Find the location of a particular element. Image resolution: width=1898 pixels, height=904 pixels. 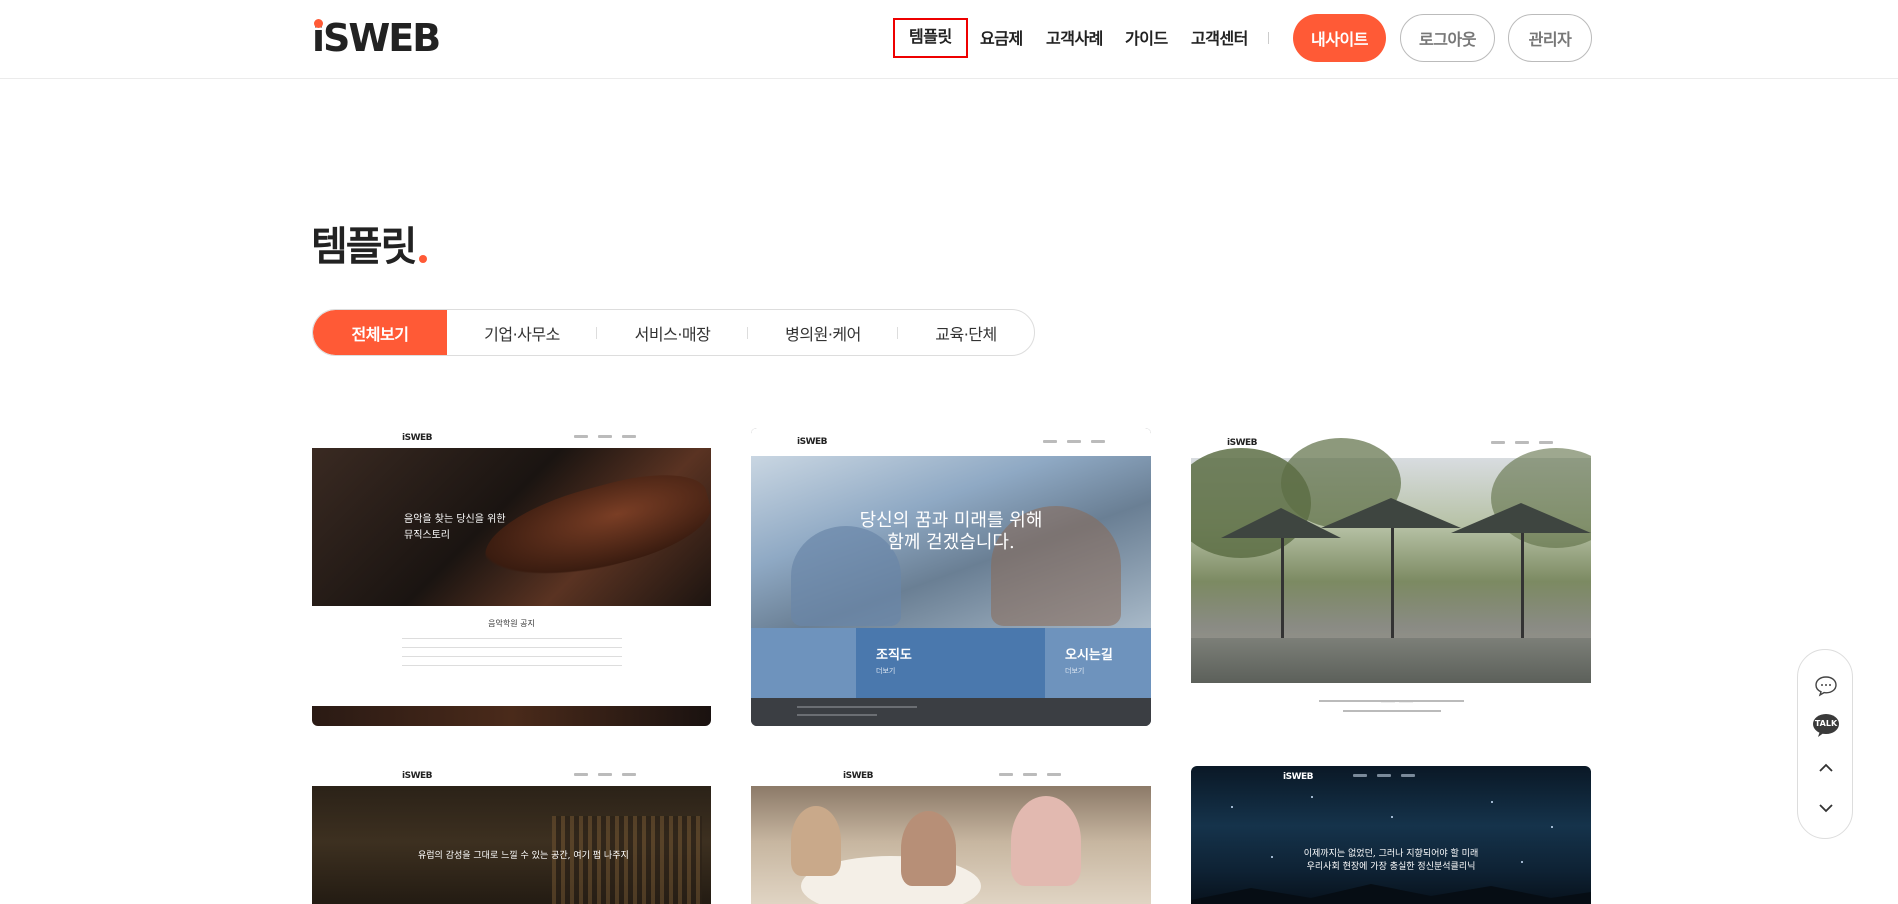

hero-line: 우리사회 현장에 가장 충실한 정신분석클리닉 is located at coordinates (1391, 867).